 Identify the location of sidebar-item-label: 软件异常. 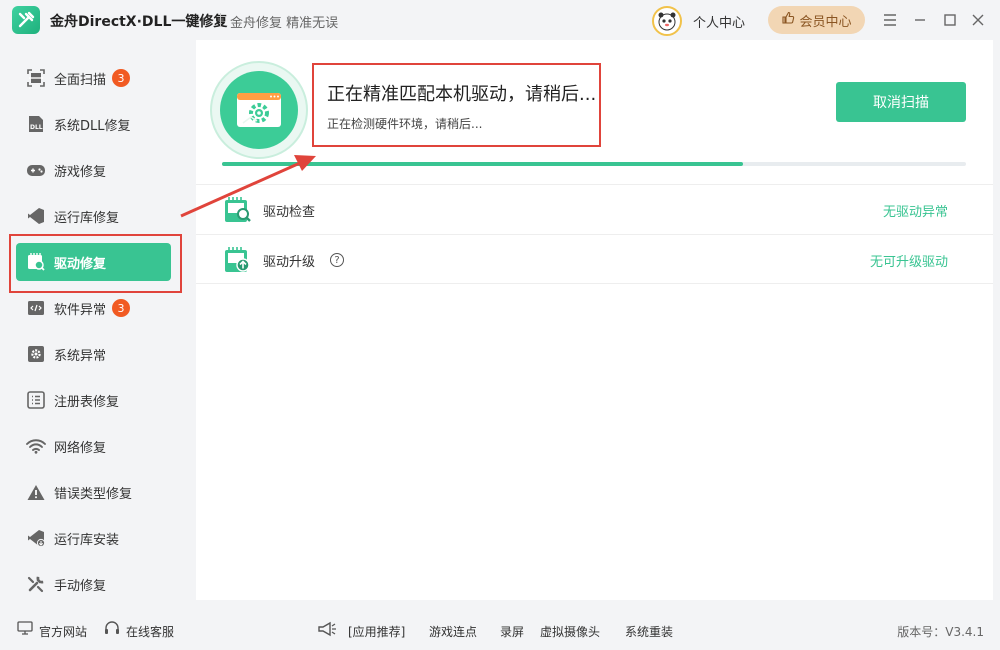
(80, 310).